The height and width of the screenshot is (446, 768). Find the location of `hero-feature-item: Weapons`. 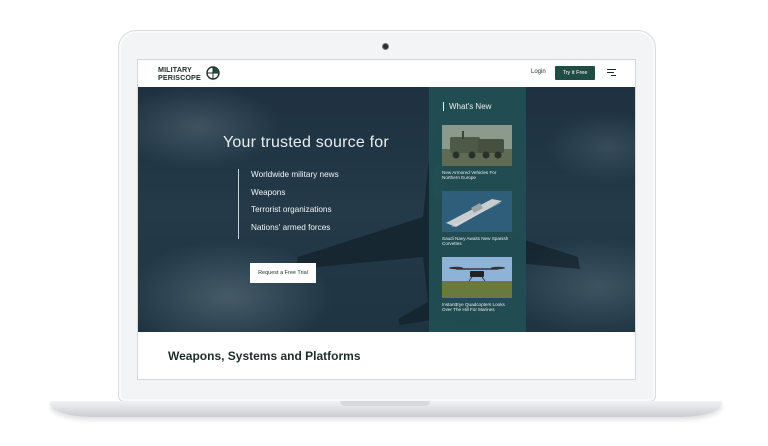

hero-feature-item: Weapons is located at coordinates (268, 192).